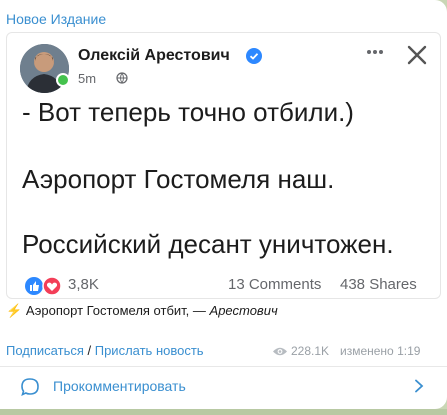 This screenshot has height=415, width=447. I want to click on view-count: 228.1K, so click(310, 351).